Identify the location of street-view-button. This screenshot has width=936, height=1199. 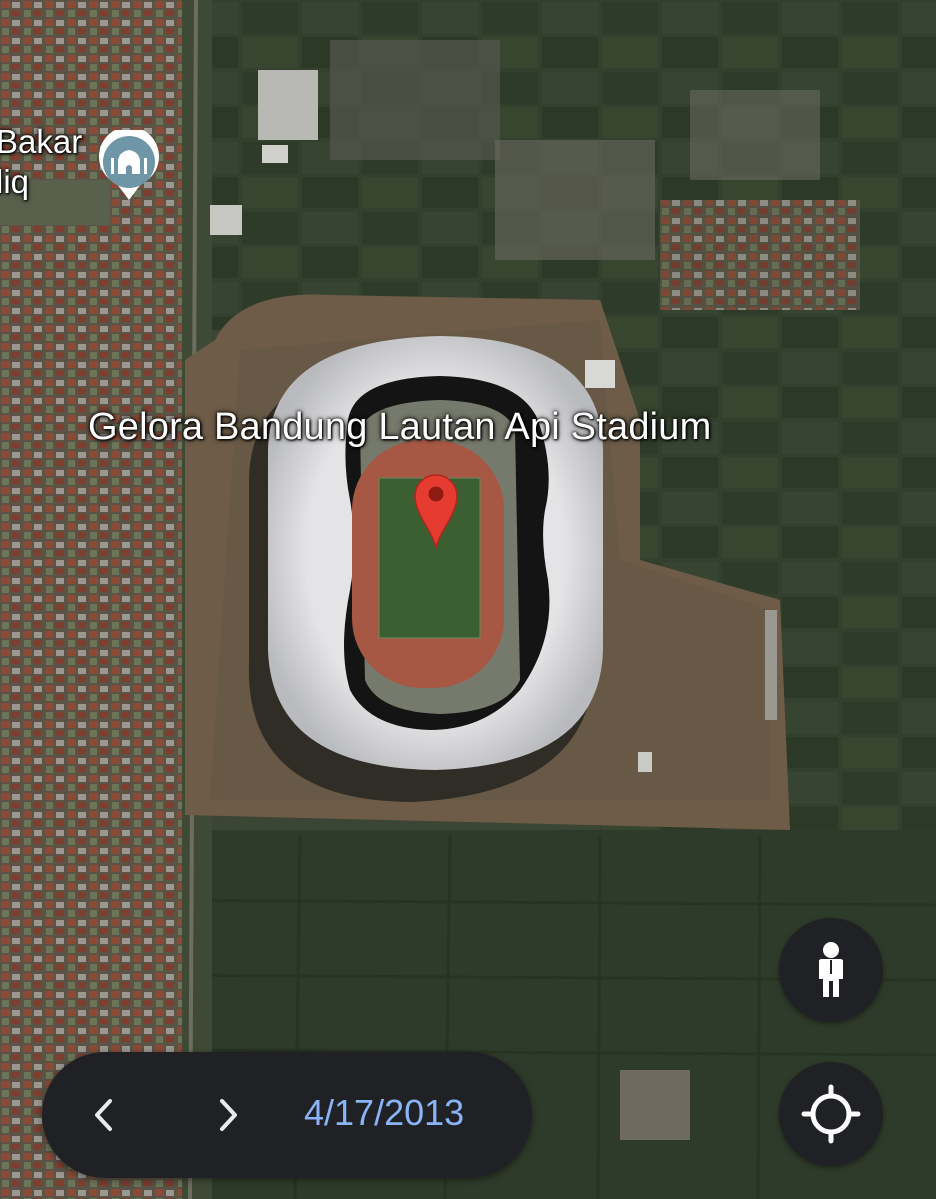
(831, 970).